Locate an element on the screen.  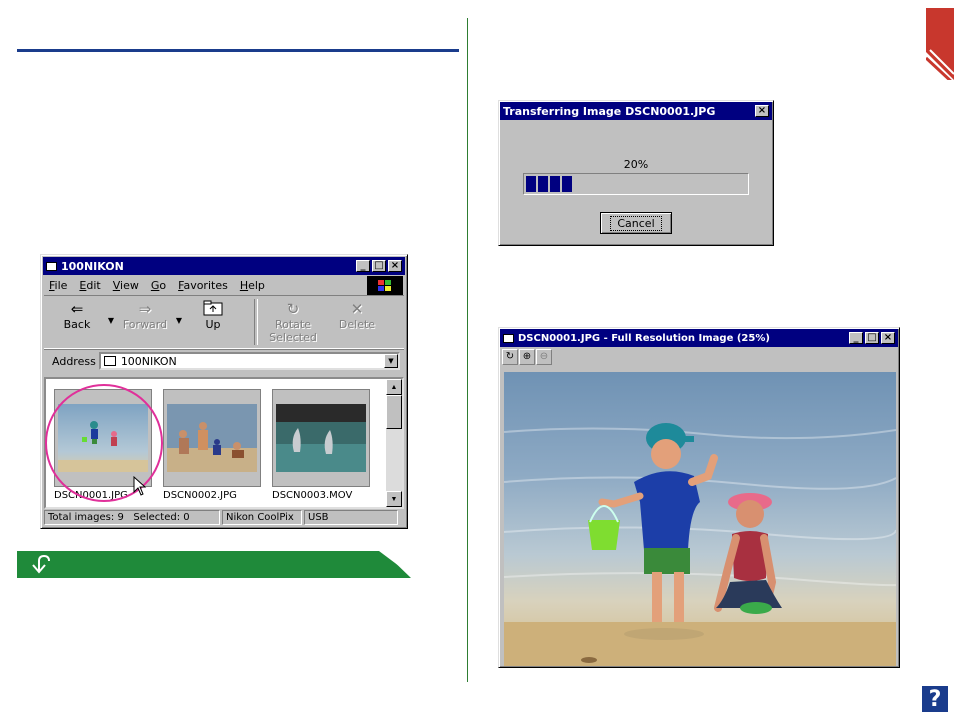
toolbar-separator is located at coordinates (256, 322).